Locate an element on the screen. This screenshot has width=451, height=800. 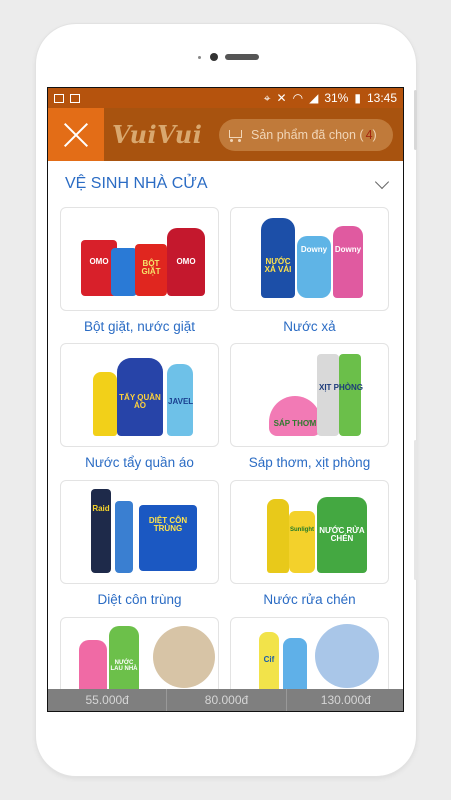
status-bar: ⌖ ✕ ◠ ◢ 31% ▮ 13:45 is located at coordinates (225, 98).